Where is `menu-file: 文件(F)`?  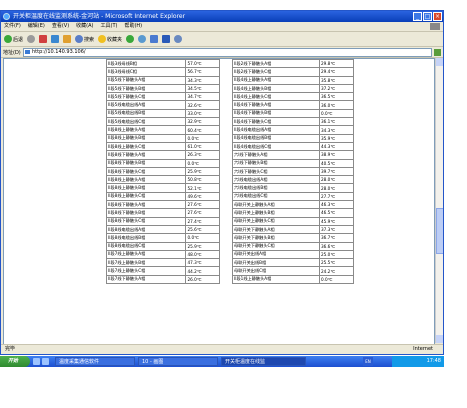 menu-file: 文件(F) is located at coordinates (12, 26).